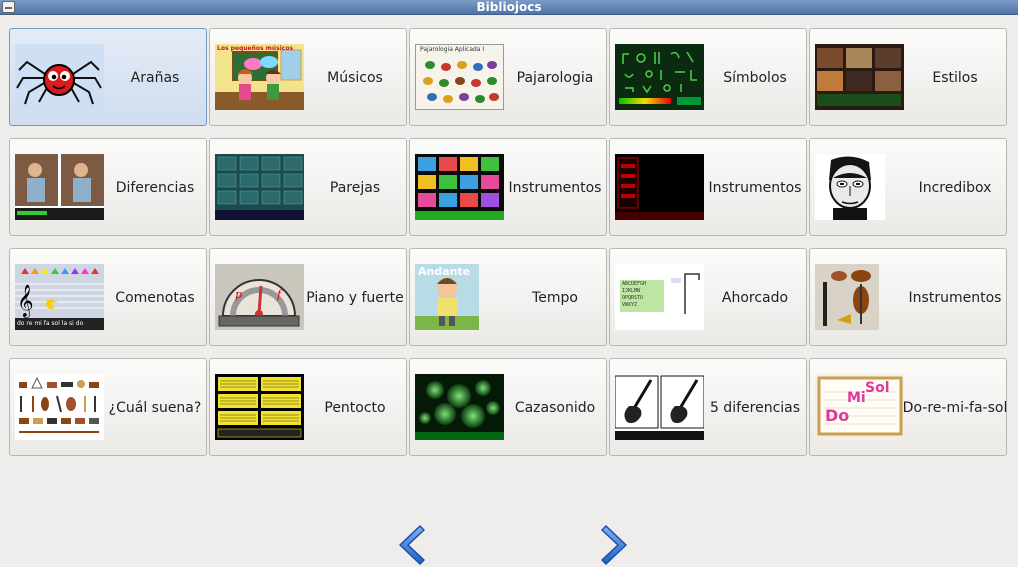  I want to click on thumb-caption: Andante, so click(444, 271).